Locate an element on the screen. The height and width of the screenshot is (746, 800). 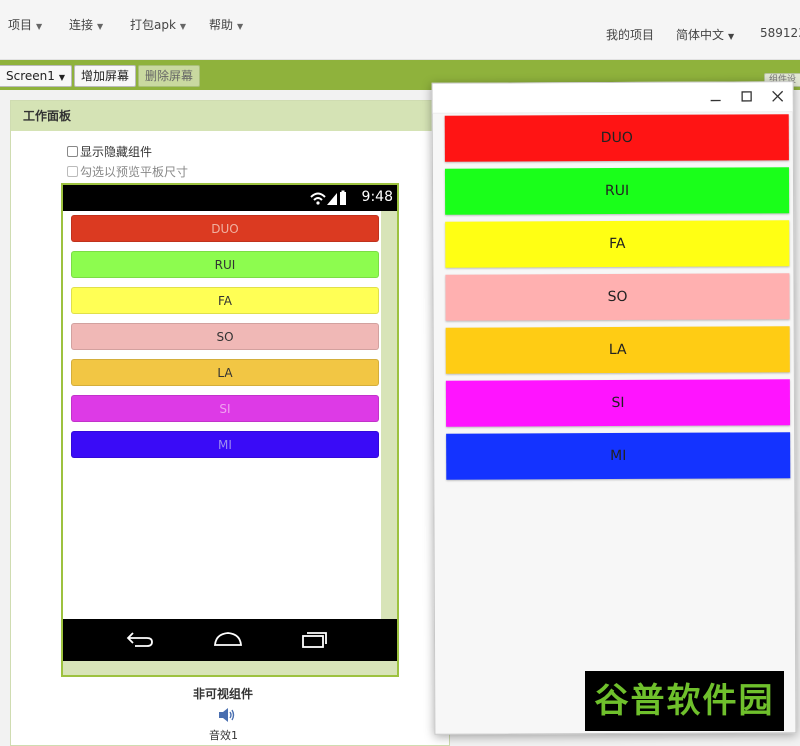
phone-scrollbar is located at coordinates (389, 415).